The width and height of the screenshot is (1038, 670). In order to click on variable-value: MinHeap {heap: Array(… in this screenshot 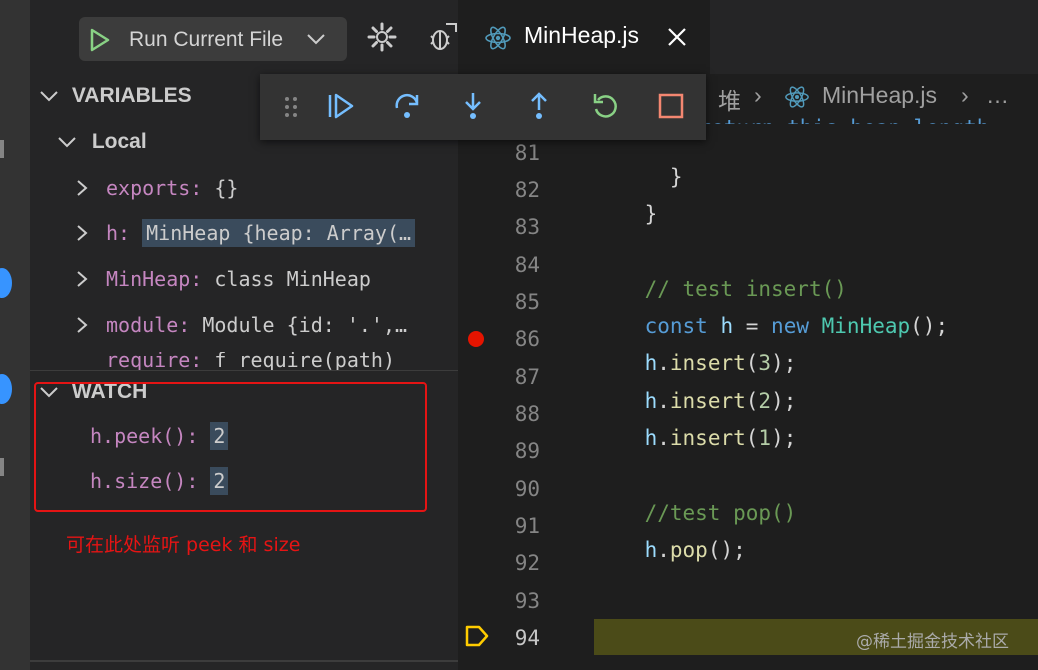, I will do `click(279, 233)`.